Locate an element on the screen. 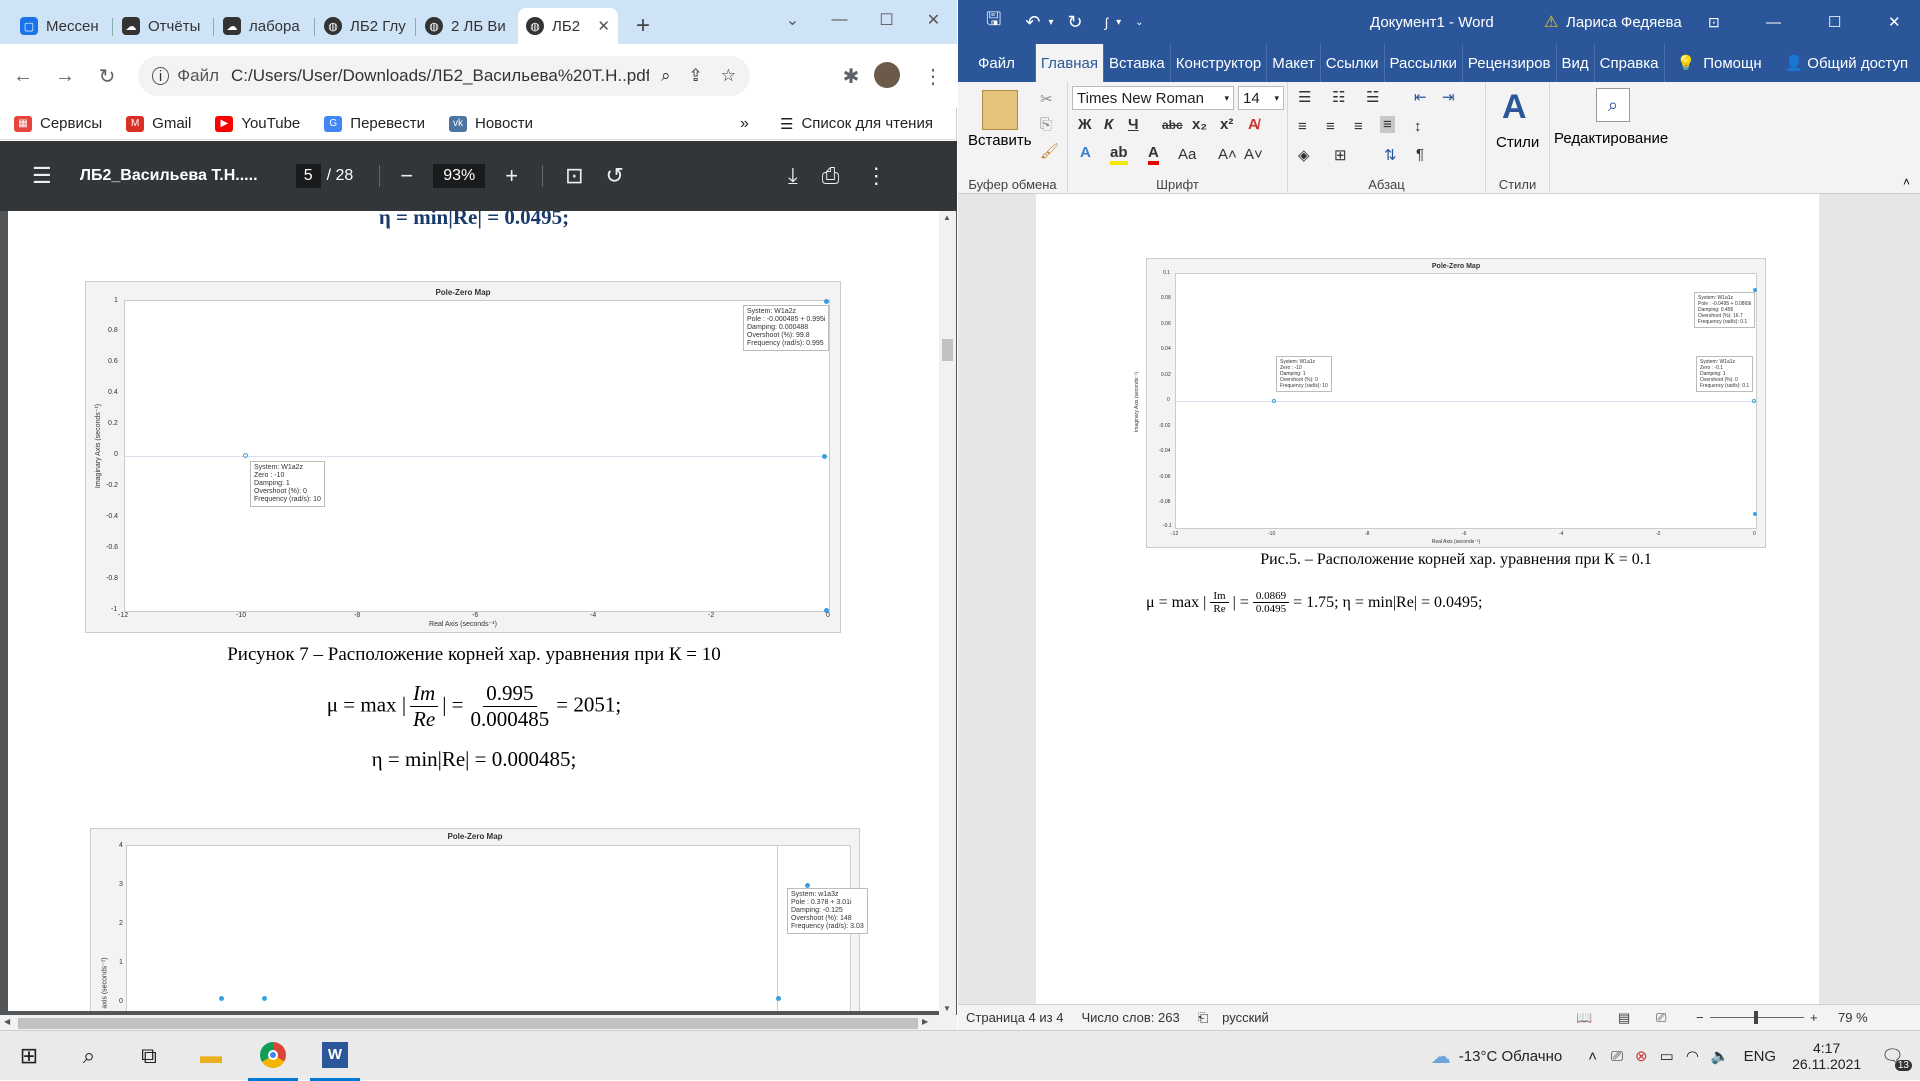  zoom-level: 79 % is located at coordinates (1853, 1017).